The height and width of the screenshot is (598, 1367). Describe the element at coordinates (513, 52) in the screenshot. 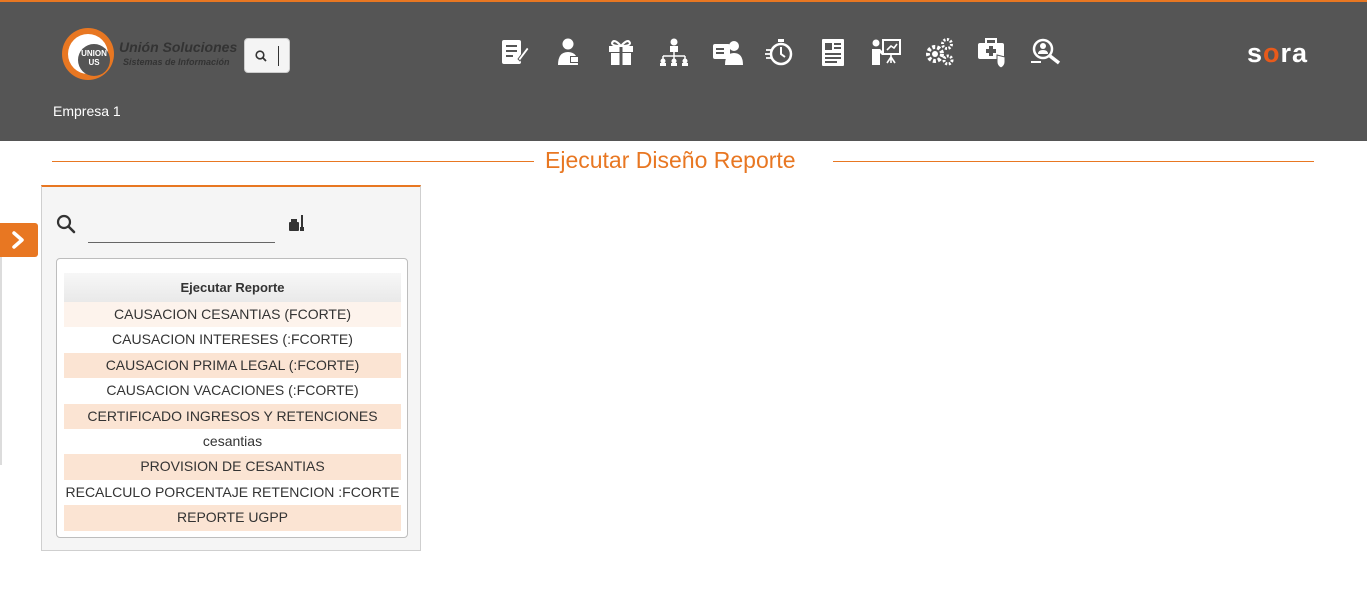

I see `edit-document-icon` at that location.